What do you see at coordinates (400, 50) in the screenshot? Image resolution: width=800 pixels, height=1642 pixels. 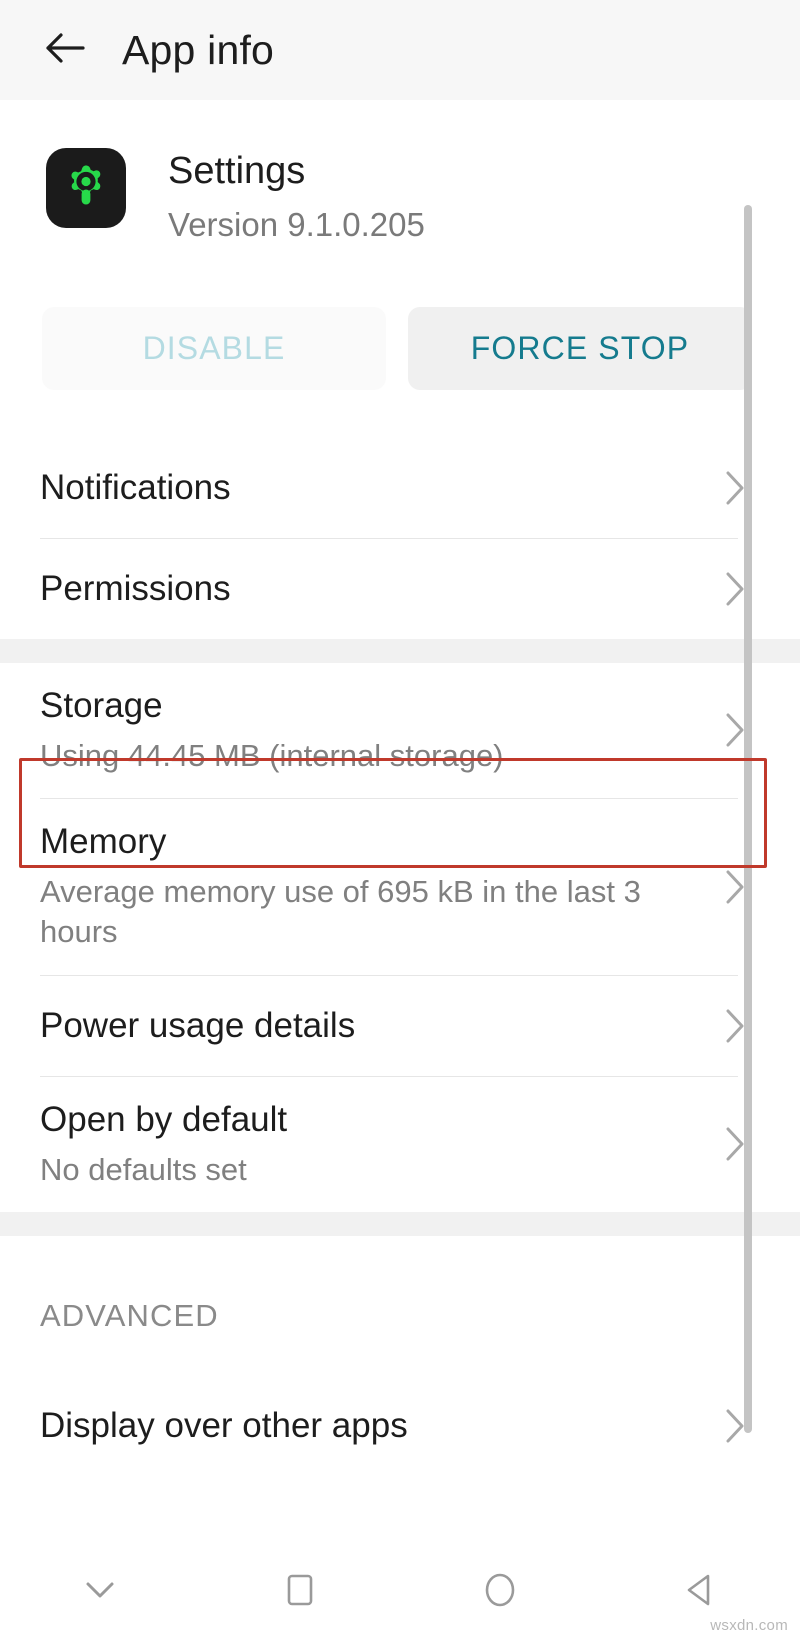 I see `app-bar: App info` at bounding box center [400, 50].